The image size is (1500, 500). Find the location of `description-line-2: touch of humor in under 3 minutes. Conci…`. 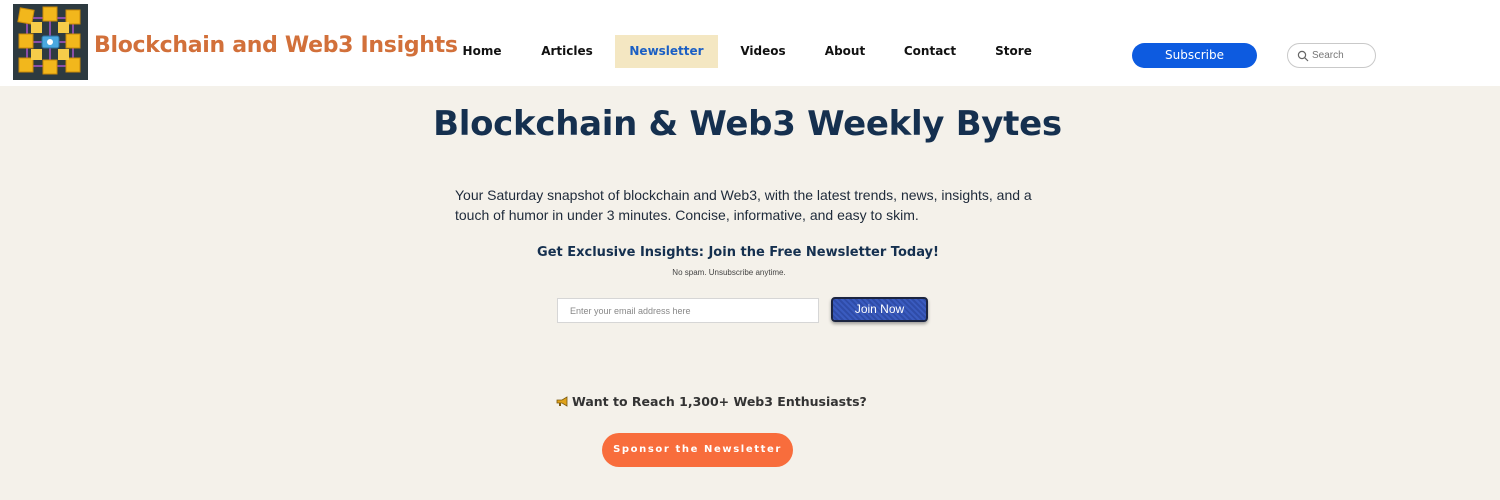

description-line-2: touch of humor in under 3 minutes. Conci… is located at coordinates (687, 215).